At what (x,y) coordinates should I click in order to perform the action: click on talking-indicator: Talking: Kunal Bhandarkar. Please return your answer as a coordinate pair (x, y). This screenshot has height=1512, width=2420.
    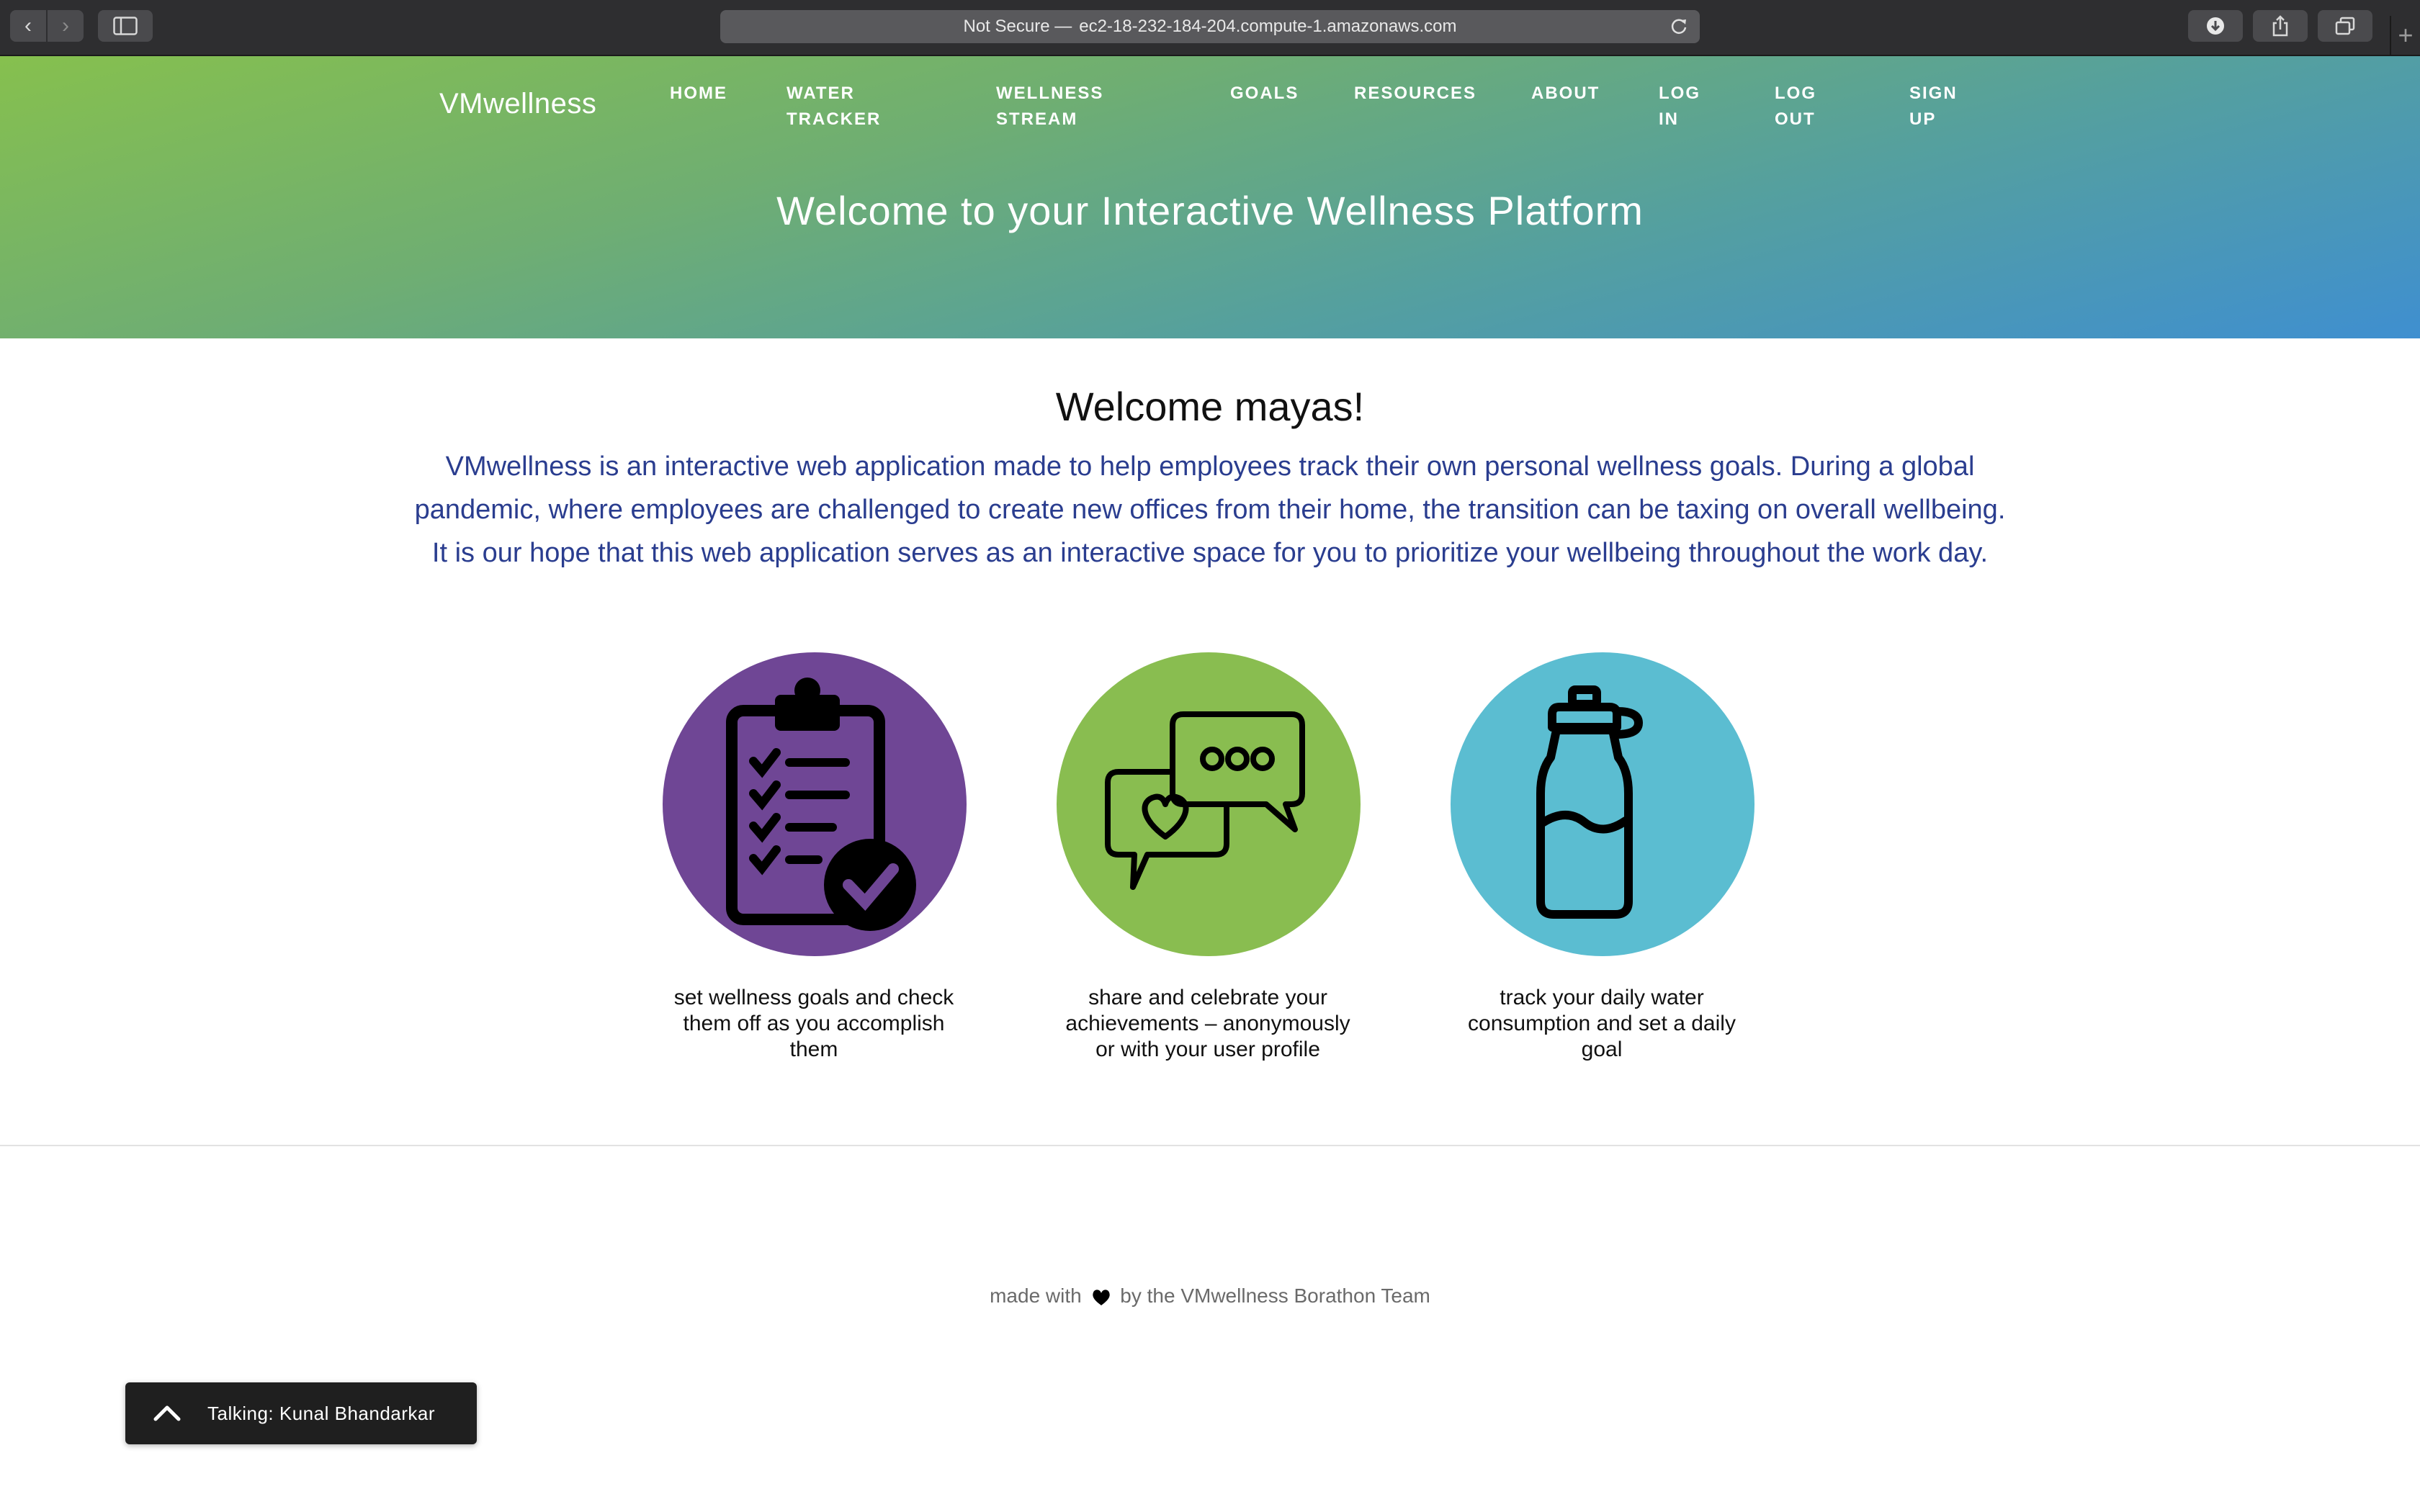
    Looking at the image, I should click on (301, 1413).